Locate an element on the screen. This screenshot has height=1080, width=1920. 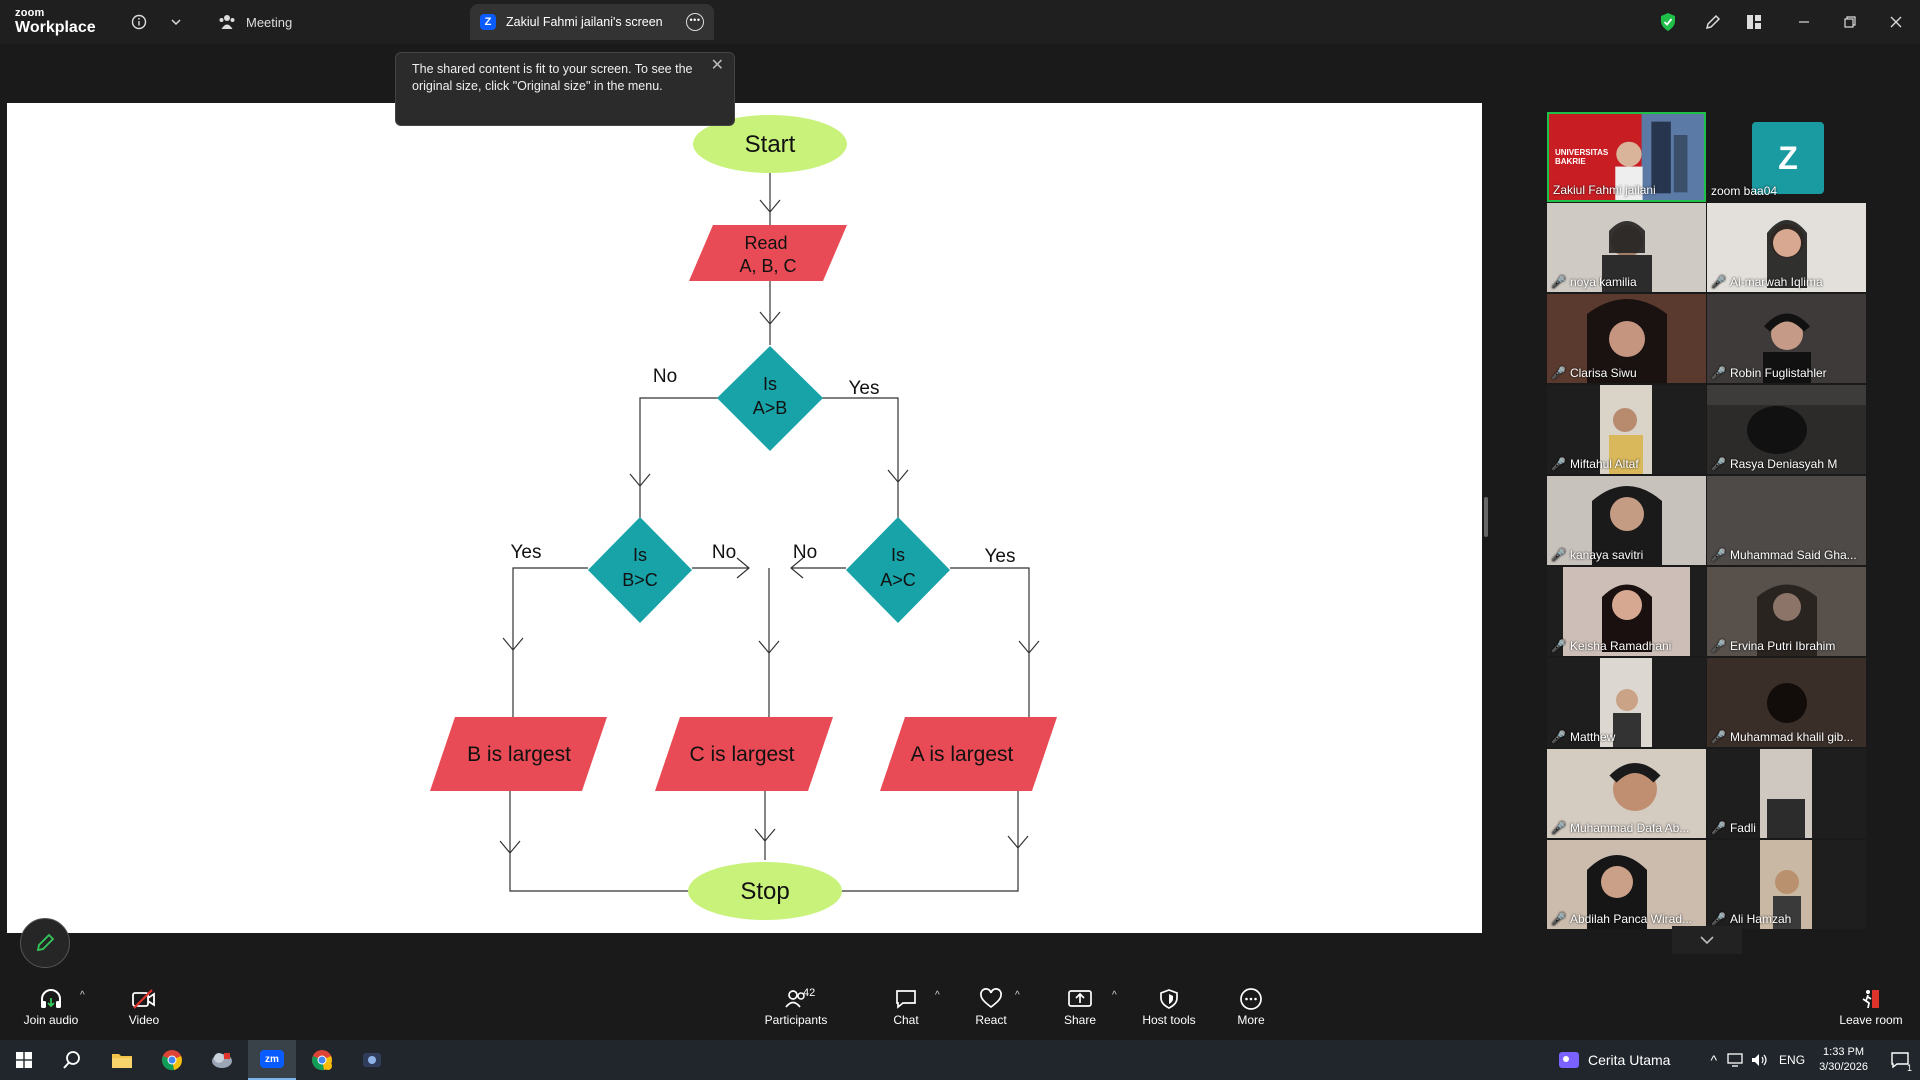
chrome-icon is located at coordinates (322, 1060).